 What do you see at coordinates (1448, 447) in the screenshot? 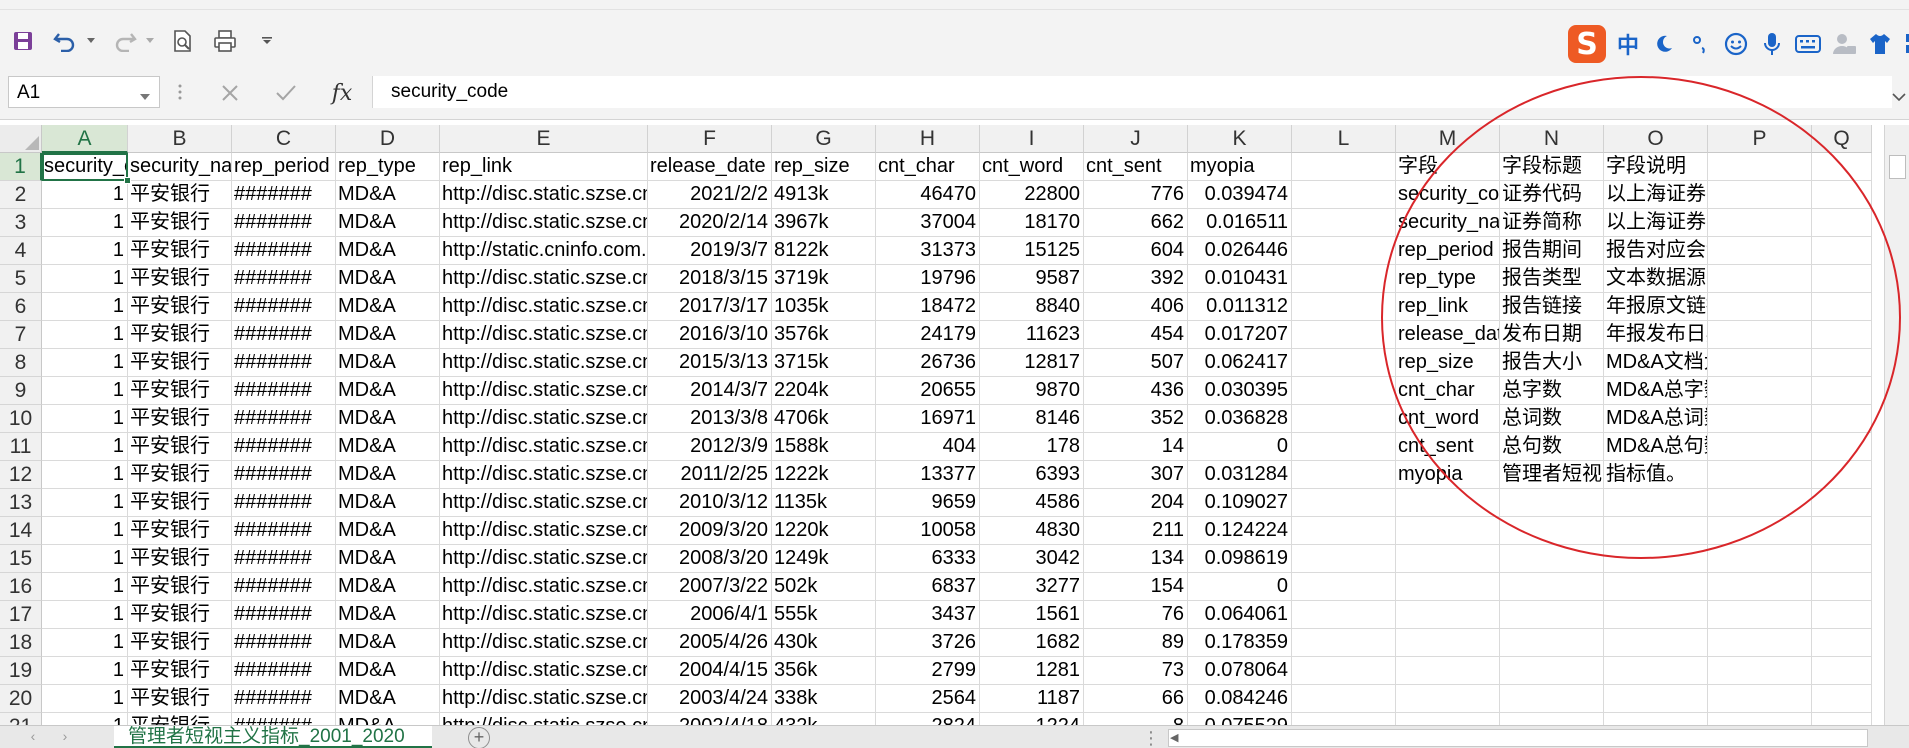
I see `cell-m11: cnt_sent` at bounding box center [1448, 447].